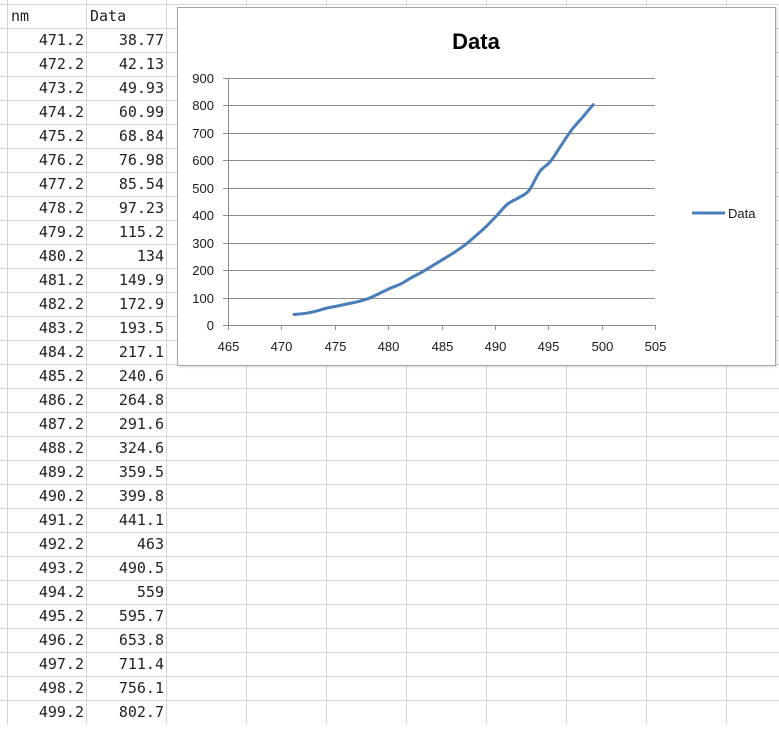 This screenshot has height=729, width=779. Describe the element at coordinates (127, 688) in the screenshot. I see `cell-data: 756.1` at that location.